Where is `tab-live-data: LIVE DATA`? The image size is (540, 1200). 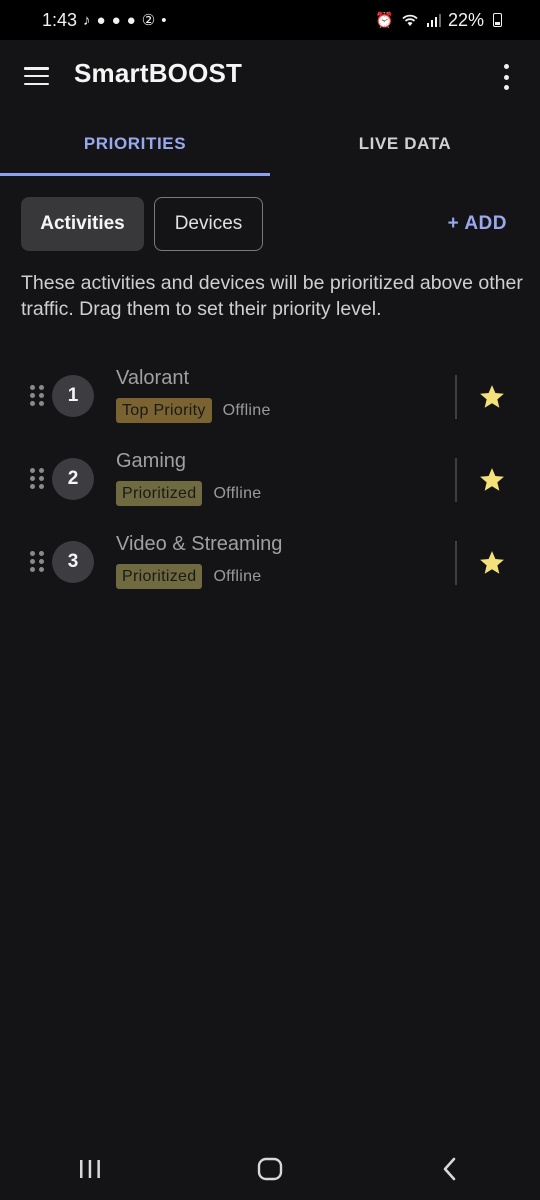 tab-live-data: LIVE DATA is located at coordinates (405, 144).